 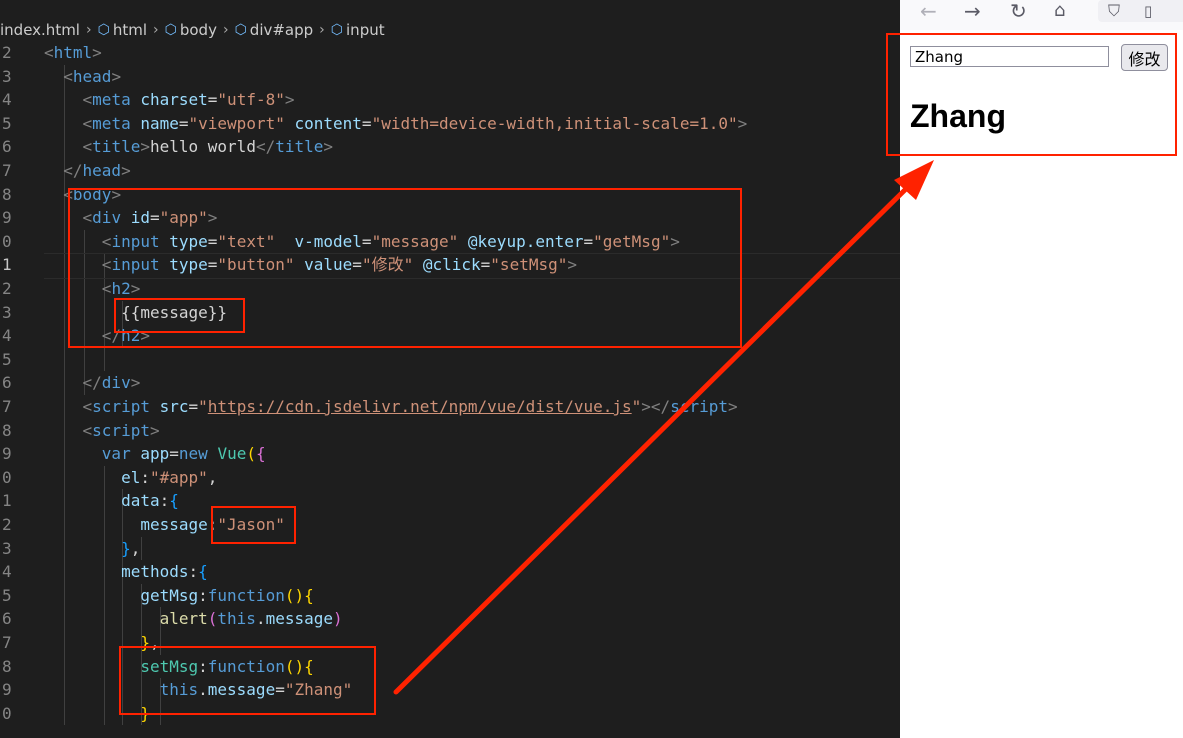 I want to click on browser-toolbar: ← → ↻ ⌂ ⛉ ▯, so click(x=1041, y=15).